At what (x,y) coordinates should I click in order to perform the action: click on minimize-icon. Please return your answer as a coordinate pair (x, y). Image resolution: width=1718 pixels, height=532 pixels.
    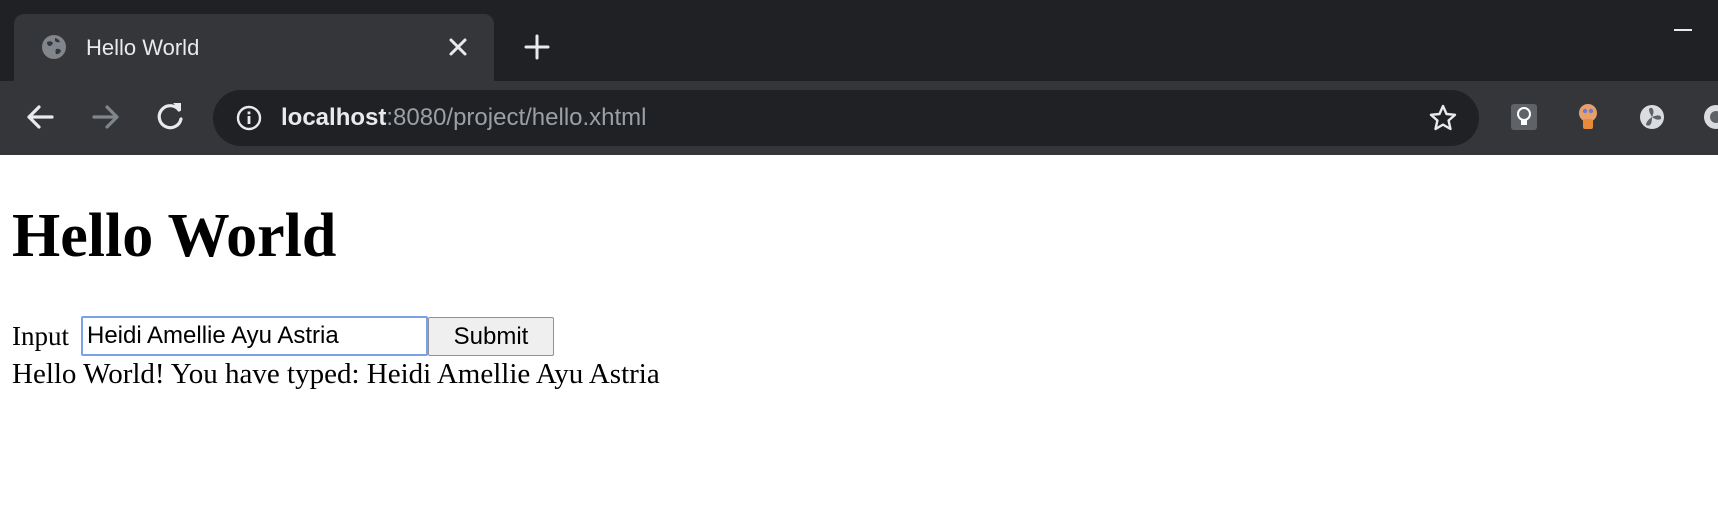
    Looking at the image, I should click on (1683, 27).